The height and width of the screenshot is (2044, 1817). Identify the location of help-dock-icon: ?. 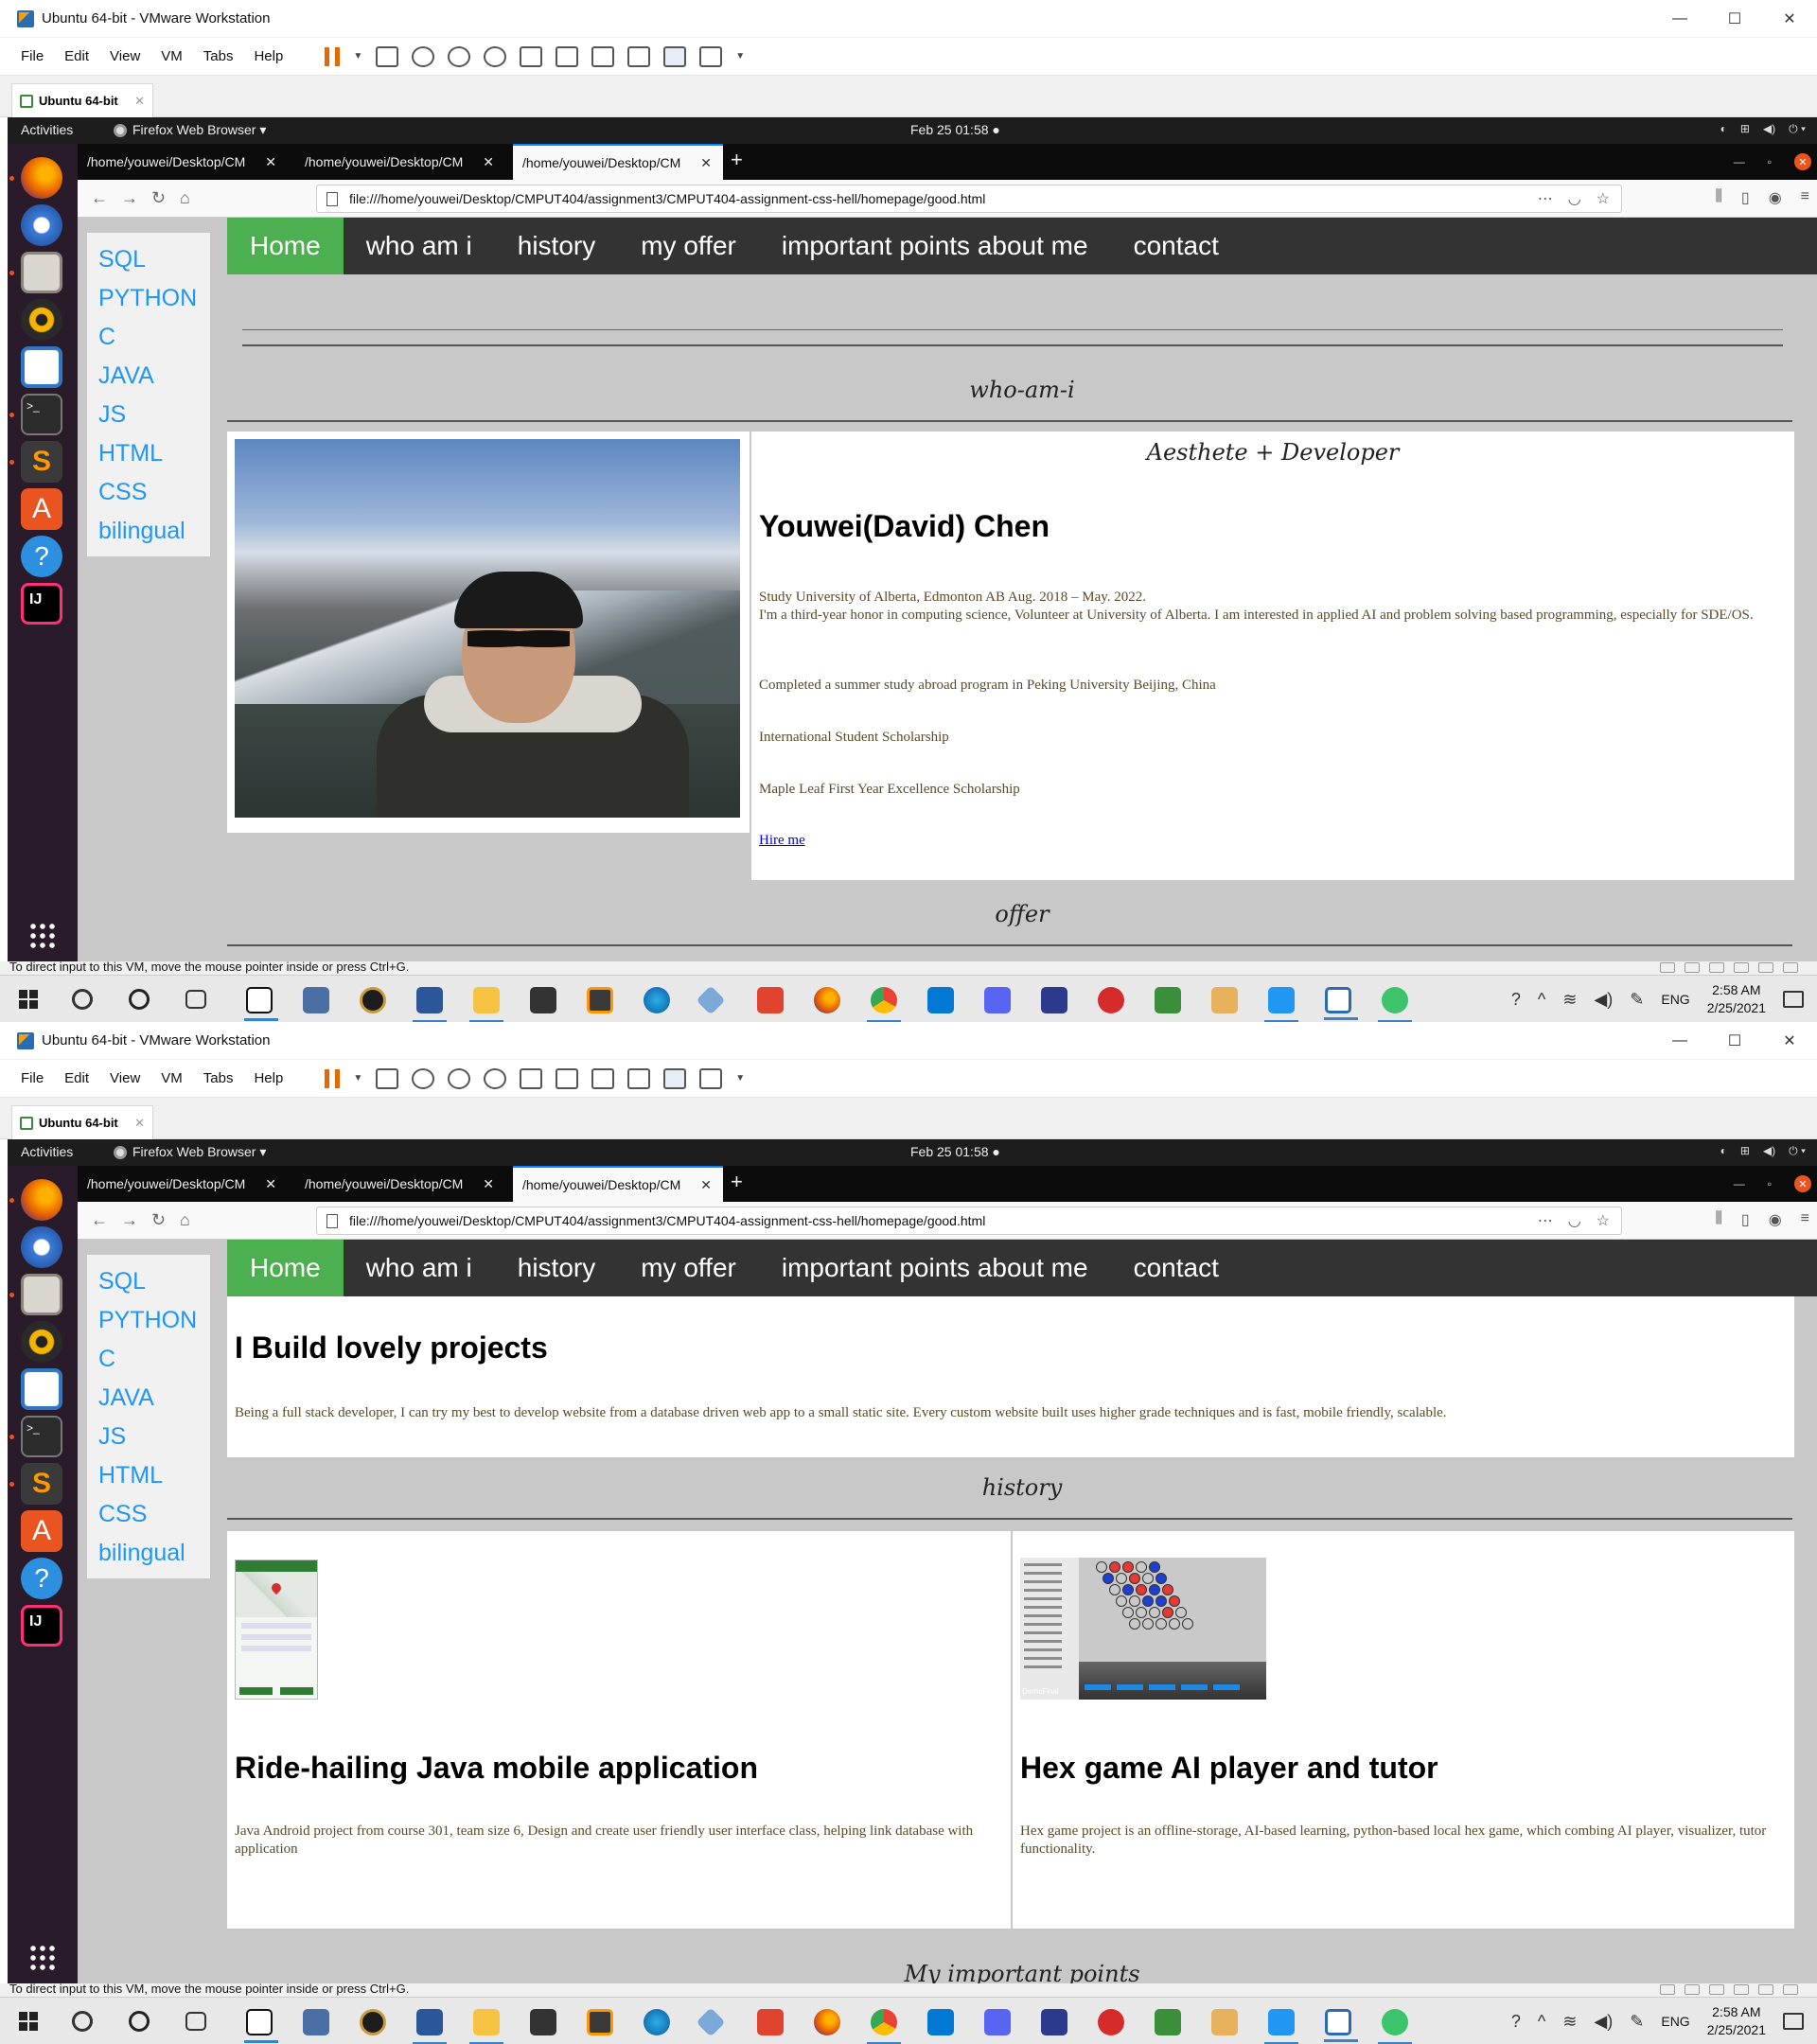
(41, 556).